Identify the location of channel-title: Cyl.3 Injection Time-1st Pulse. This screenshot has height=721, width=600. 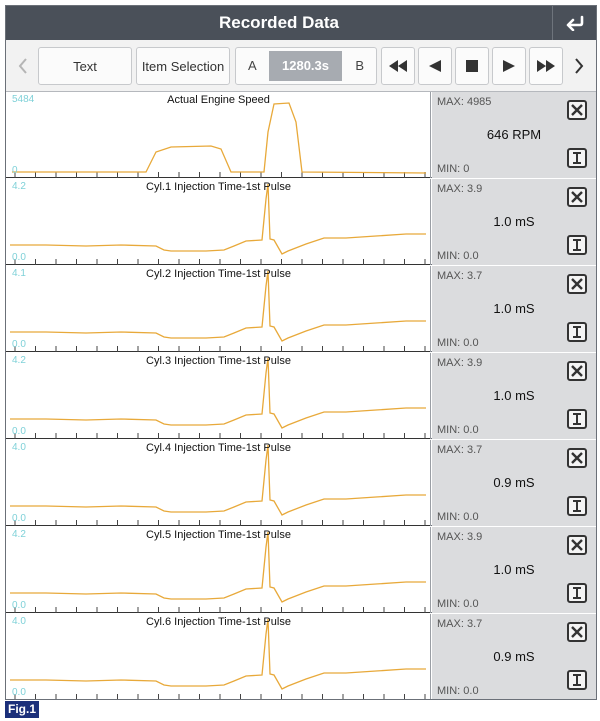
(218, 361).